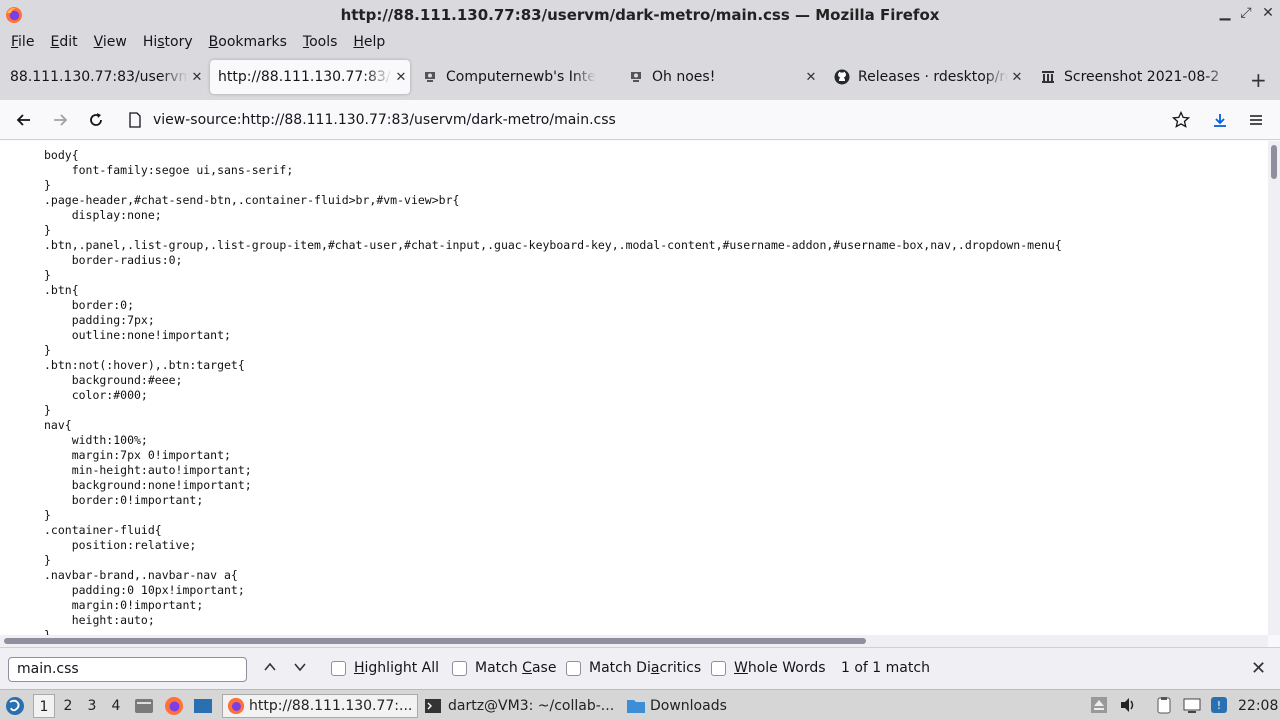 This screenshot has width=1280, height=720. I want to click on downloads-icon, so click(1220, 120).